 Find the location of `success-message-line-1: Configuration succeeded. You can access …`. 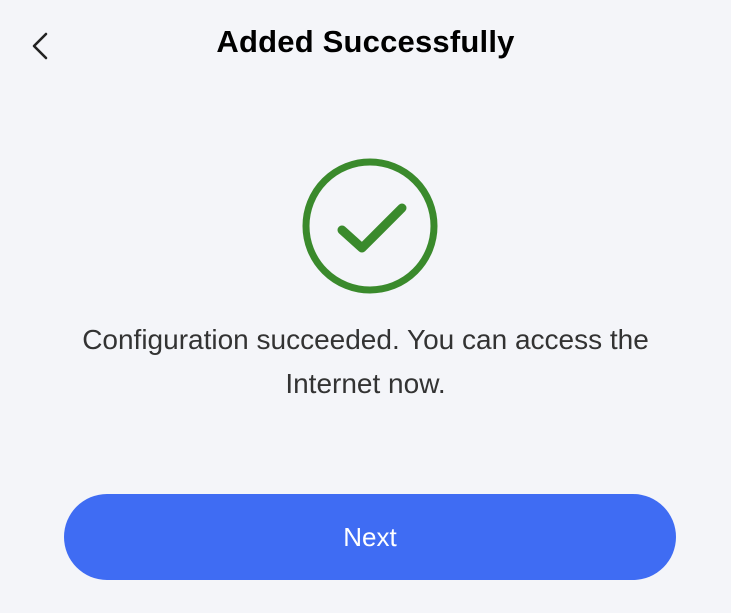

success-message-line-1: Configuration succeeded. You can access … is located at coordinates (365, 339).